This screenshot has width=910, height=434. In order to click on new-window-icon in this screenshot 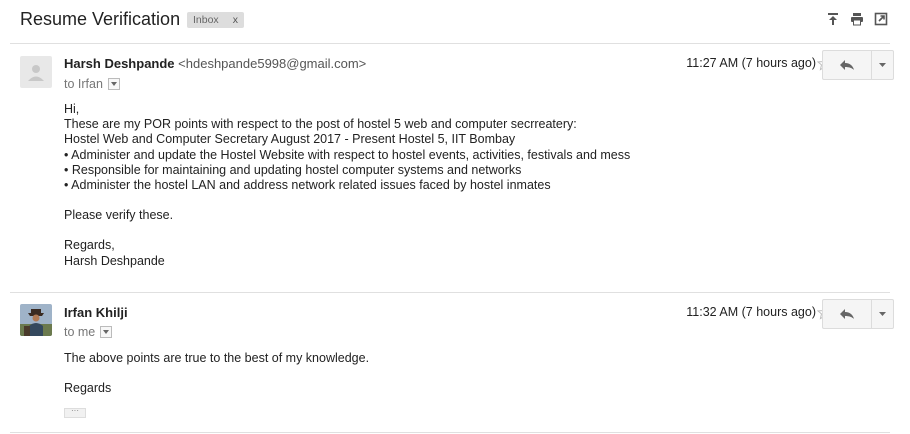, I will do `click(881, 19)`.